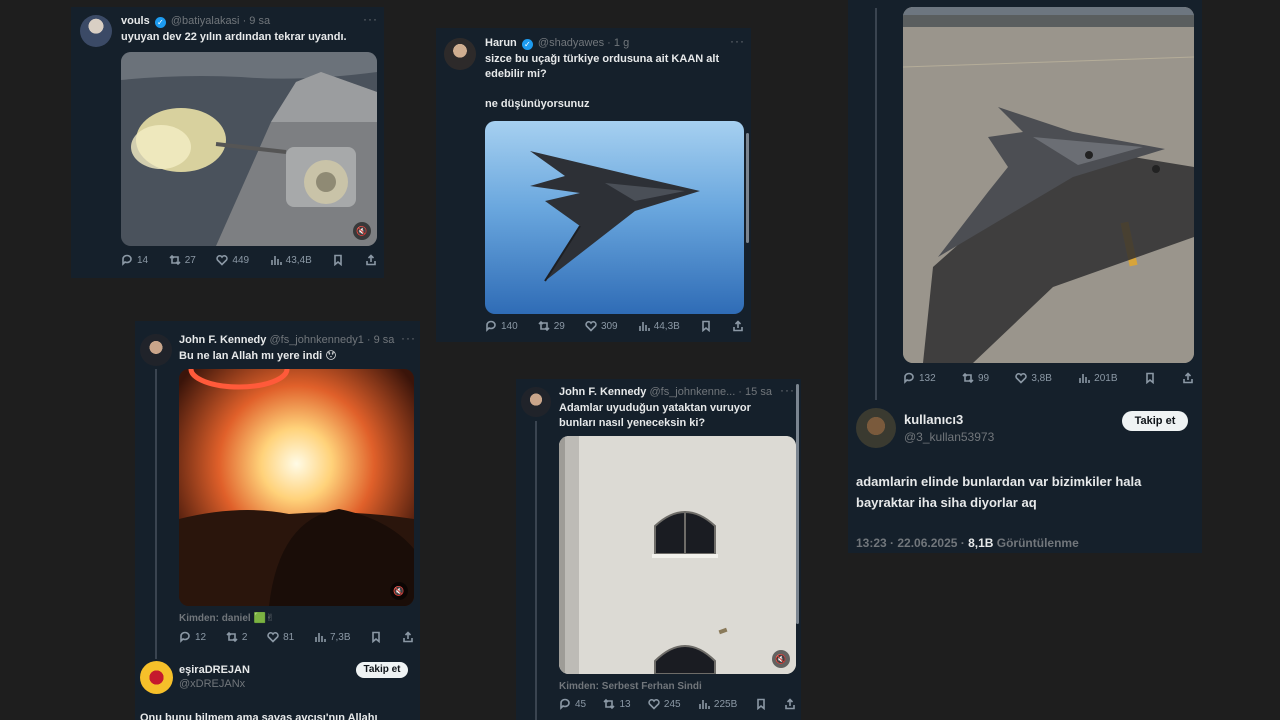 This screenshot has height=720, width=1280. I want to click on author-name: Harun, so click(501, 43).